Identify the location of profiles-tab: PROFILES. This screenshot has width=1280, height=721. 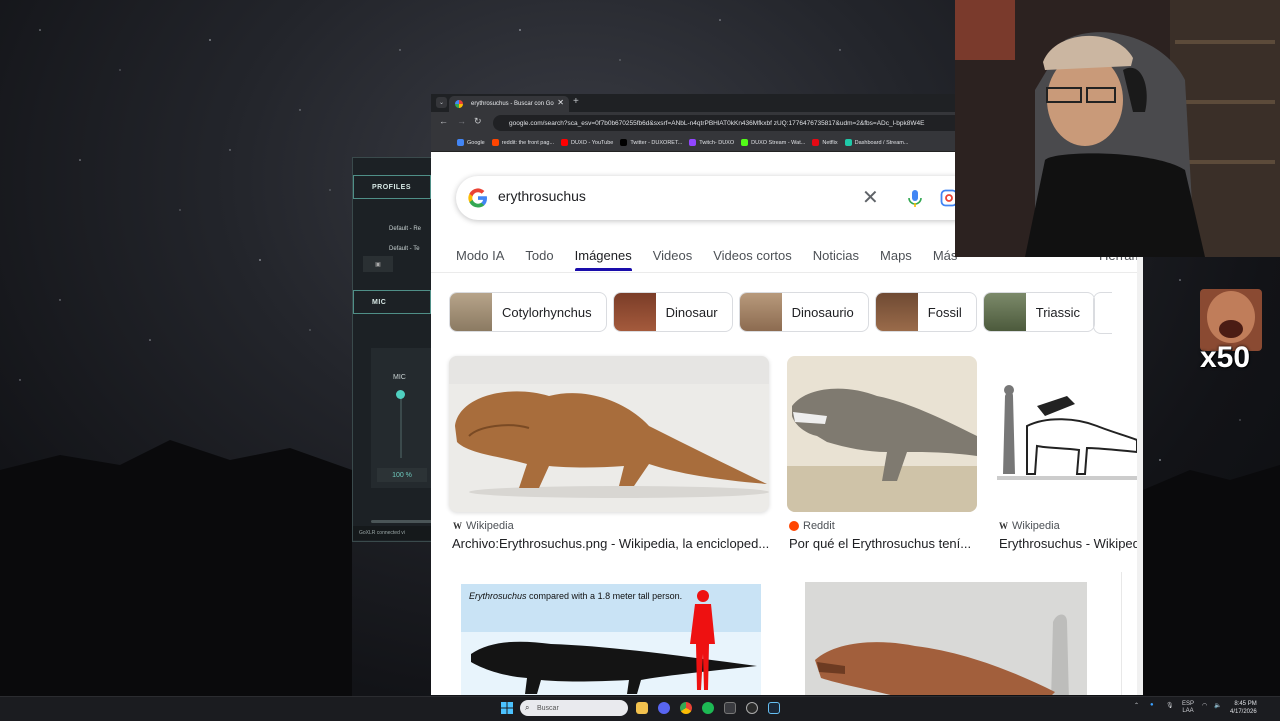
(392, 187).